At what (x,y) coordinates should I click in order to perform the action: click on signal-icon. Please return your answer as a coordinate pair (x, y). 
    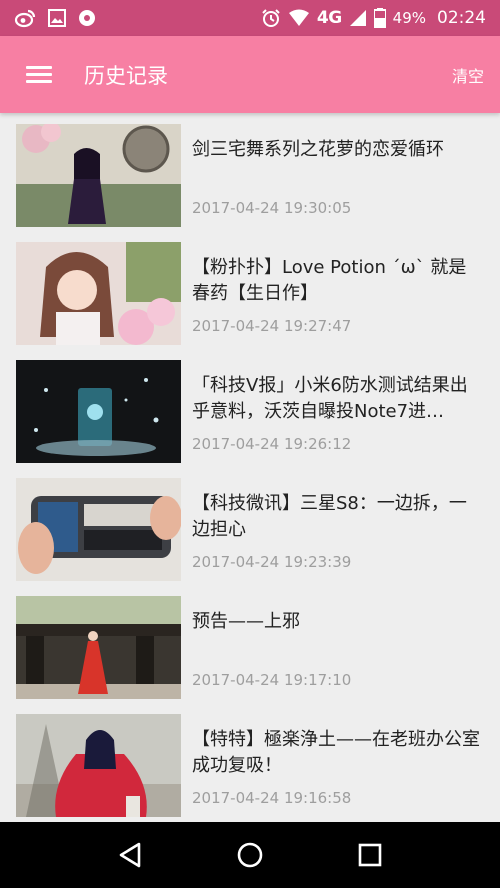
    Looking at the image, I should click on (358, 18).